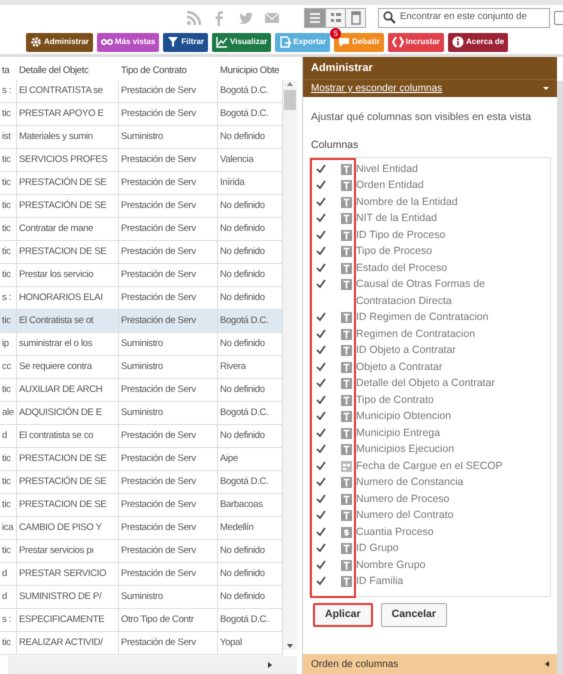 The image size is (563, 674). Describe the element at coordinates (185, 42) in the screenshot. I see `toolbar-button: Filtrar` at that location.